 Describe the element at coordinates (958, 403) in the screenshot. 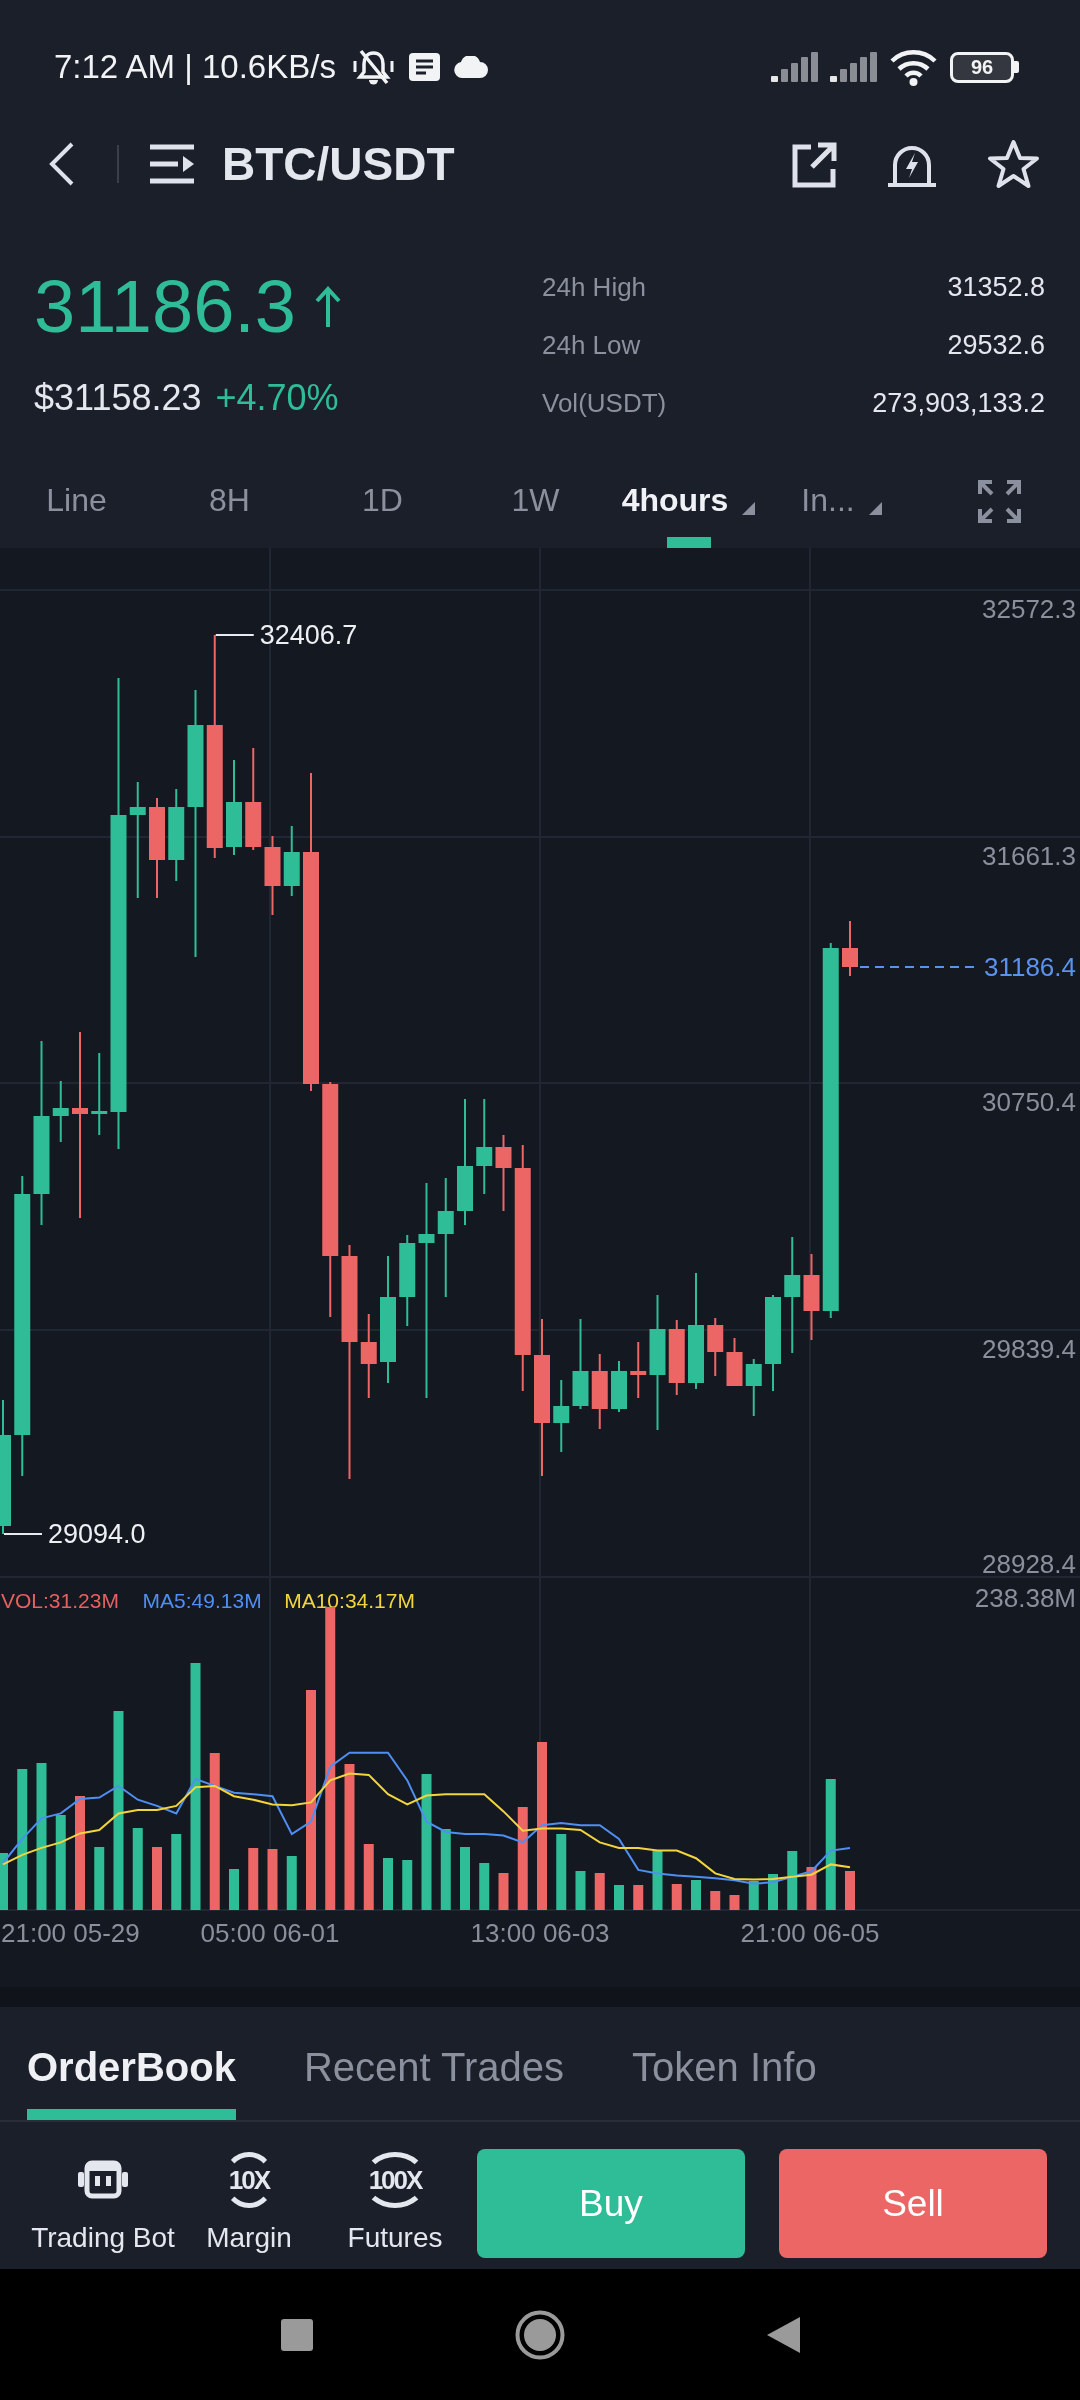

I see `stat-value: 273,903,133.2` at that location.